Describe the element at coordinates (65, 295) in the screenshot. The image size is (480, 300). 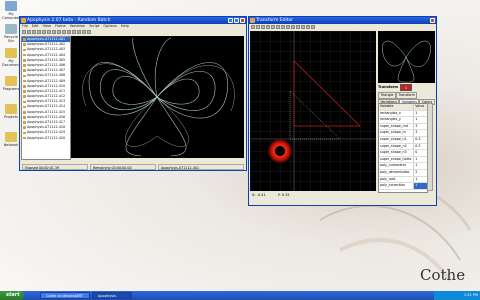
I see `taskbar-button-browser: Cothe on deviantART` at that location.